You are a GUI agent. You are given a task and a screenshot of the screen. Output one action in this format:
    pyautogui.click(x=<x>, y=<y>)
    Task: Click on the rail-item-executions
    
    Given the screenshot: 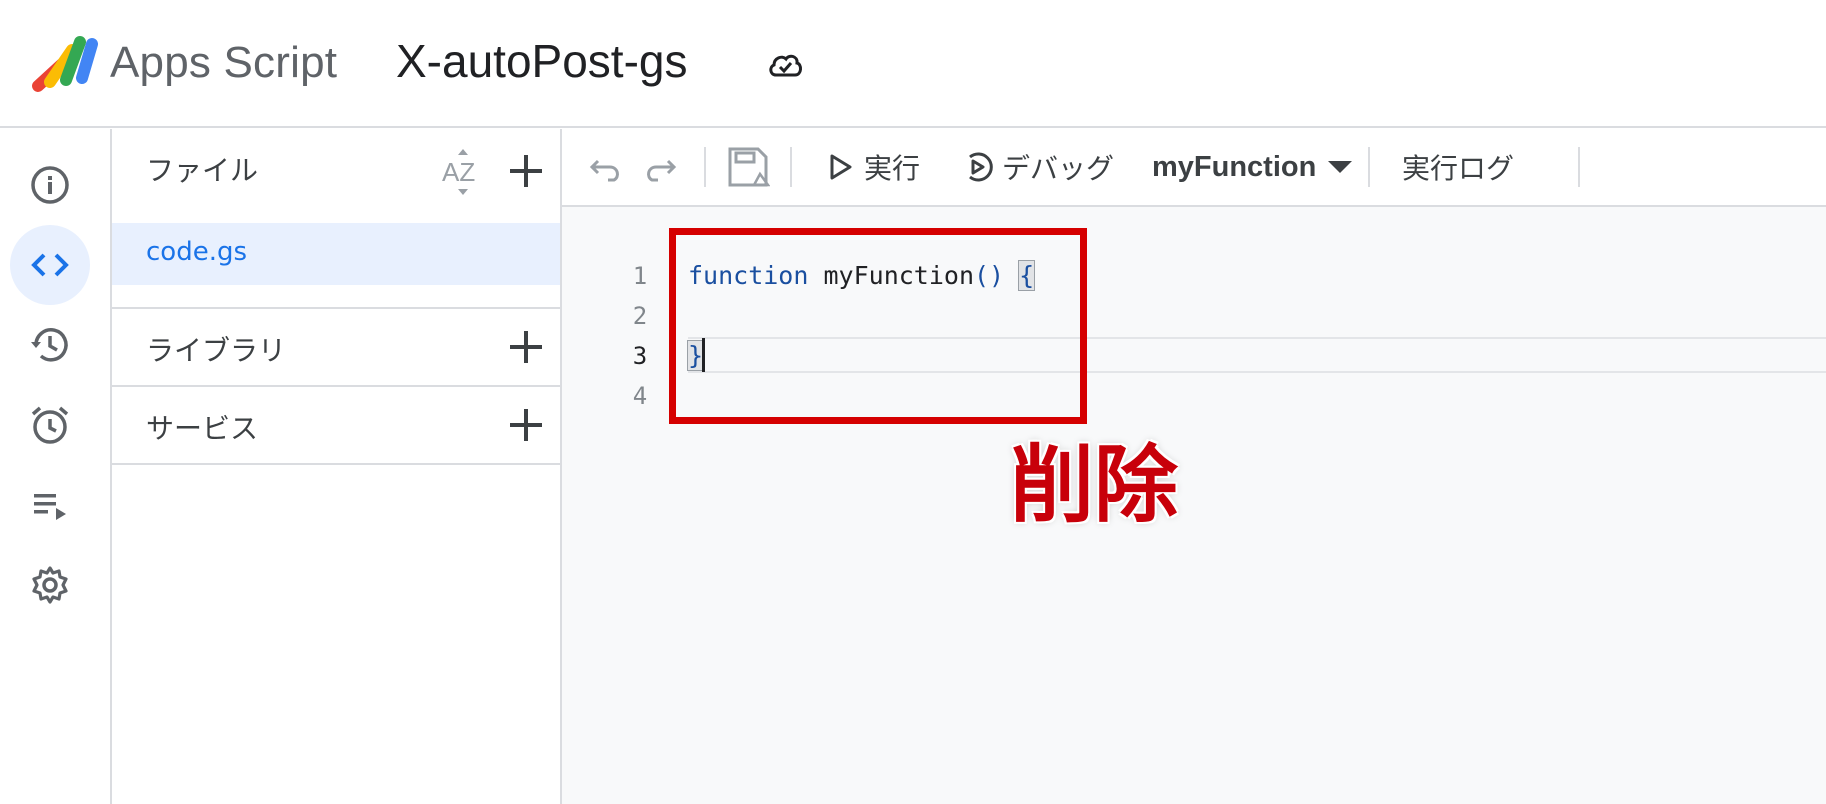 What is the action you would take?
    pyautogui.click(x=50, y=505)
    